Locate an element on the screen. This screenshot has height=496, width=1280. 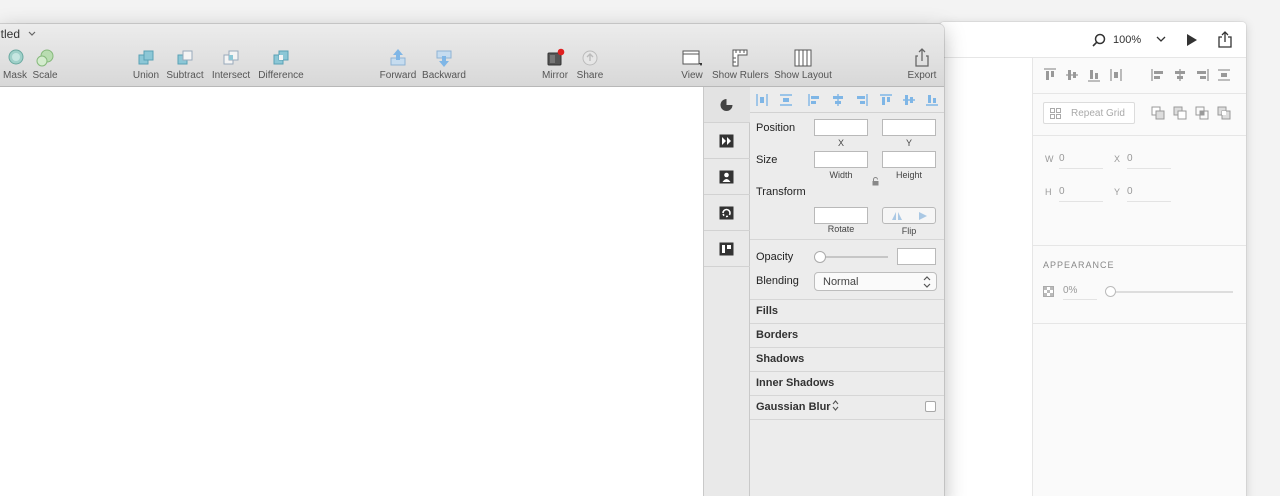
inner-shadows-section: Inner Shadows is located at coordinates (795, 383).